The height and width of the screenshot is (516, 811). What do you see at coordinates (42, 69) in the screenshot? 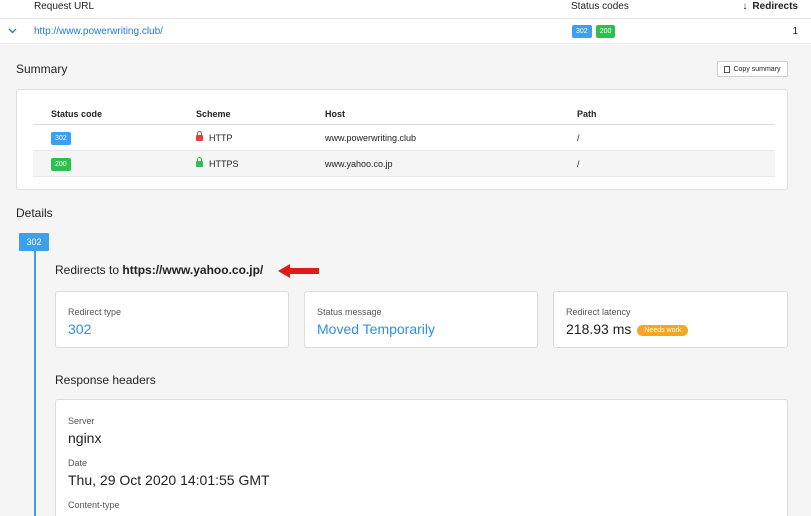
I see `summary-title: Summary` at bounding box center [42, 69].